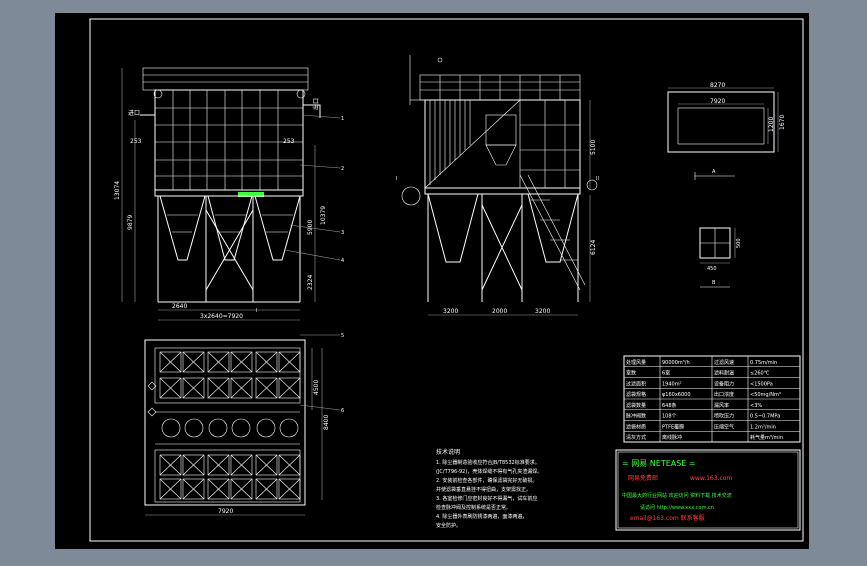 This screenshot has width=867, height=566. Describe the element at coordinates (771, 124) in the screenshot. I see `dim-inner-h: 1200` at that location.